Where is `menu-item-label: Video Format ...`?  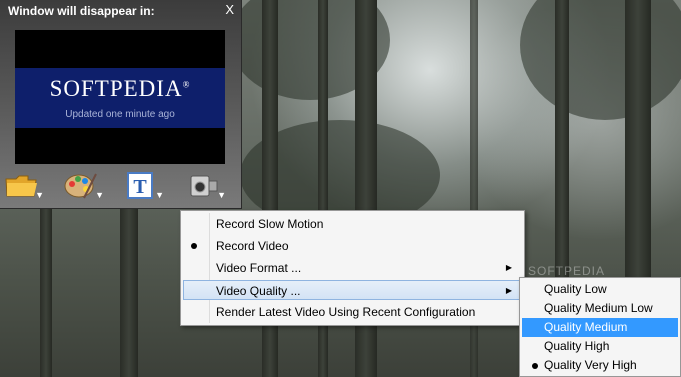
menu-item-label: Video Format ... is located at coordinates (259, 268).